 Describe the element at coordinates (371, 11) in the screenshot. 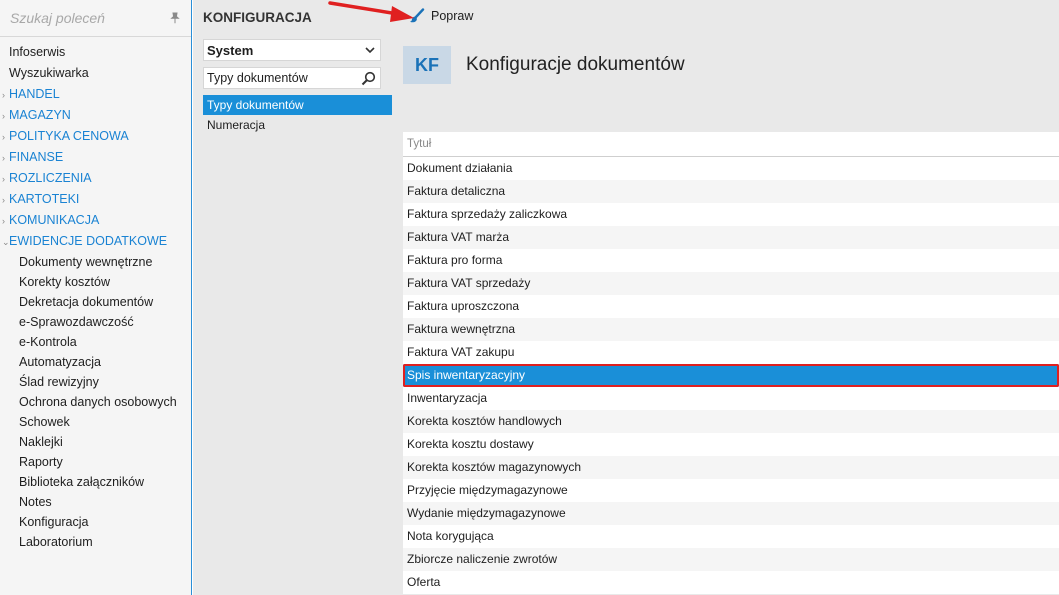

I see `annotation-arrow` at that location.